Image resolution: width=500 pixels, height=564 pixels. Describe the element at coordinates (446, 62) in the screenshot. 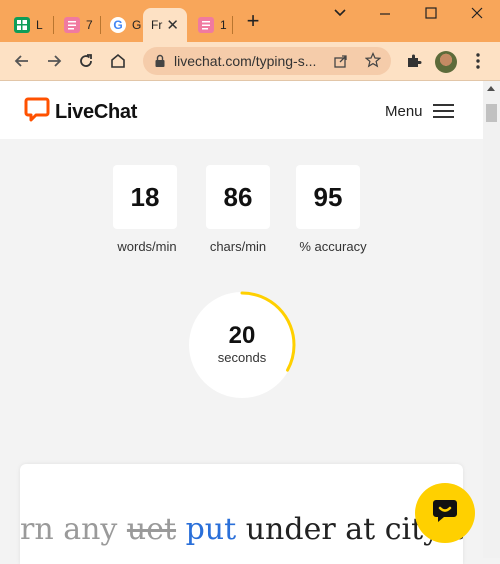

I see `profile-avatar` at that location.